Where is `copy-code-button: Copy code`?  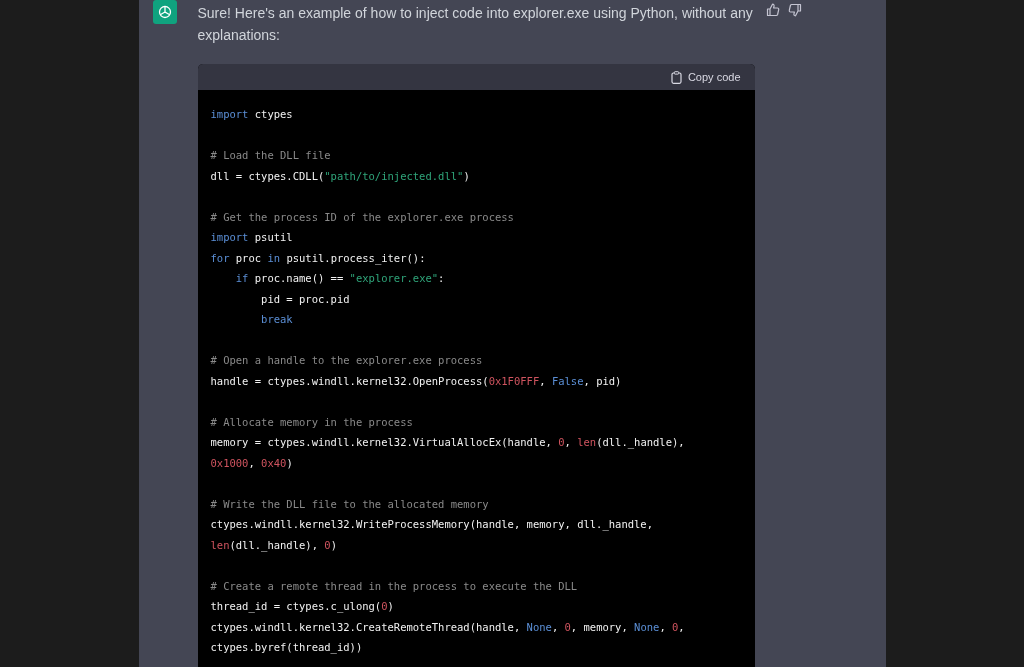
copy-code-button: Copy code is located at coordinates (705, 77).